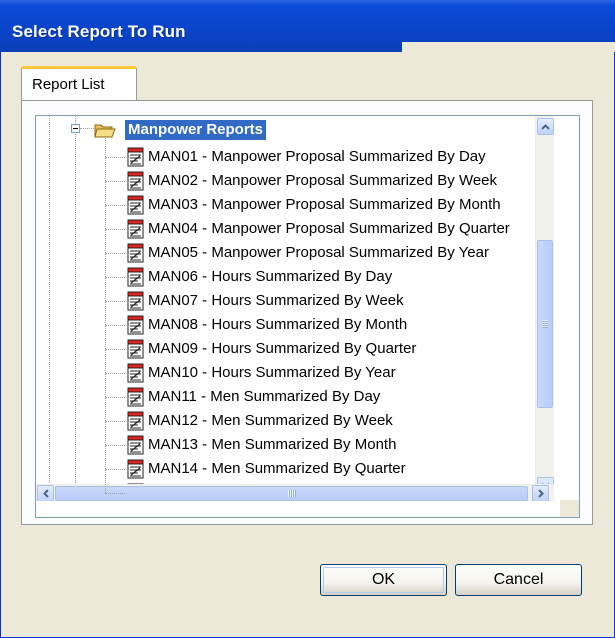 This screenshot has width=615, height=638. I want to click on folder-open-icon, so click(105, 130).